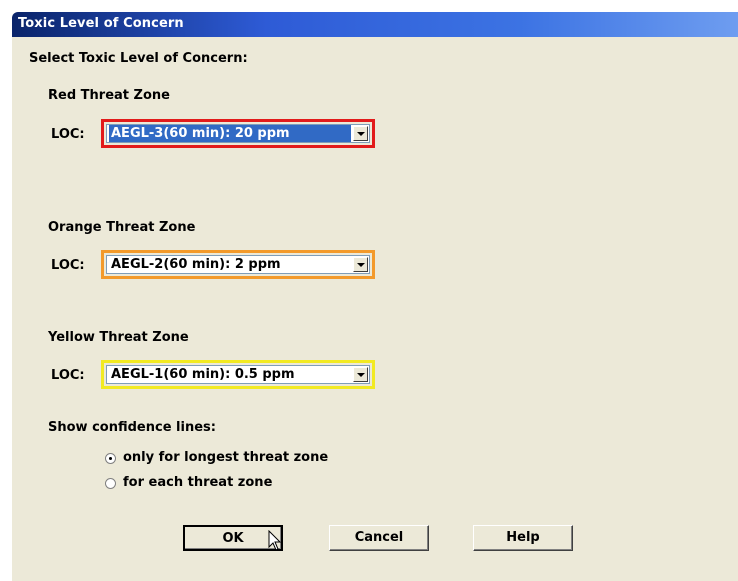 Image resolution: width=738 pixels, height=581 pixels. I want to click on yellow-zone-frame: AEGL-1(60 min): 0.5 ppm, so click(238, 374).